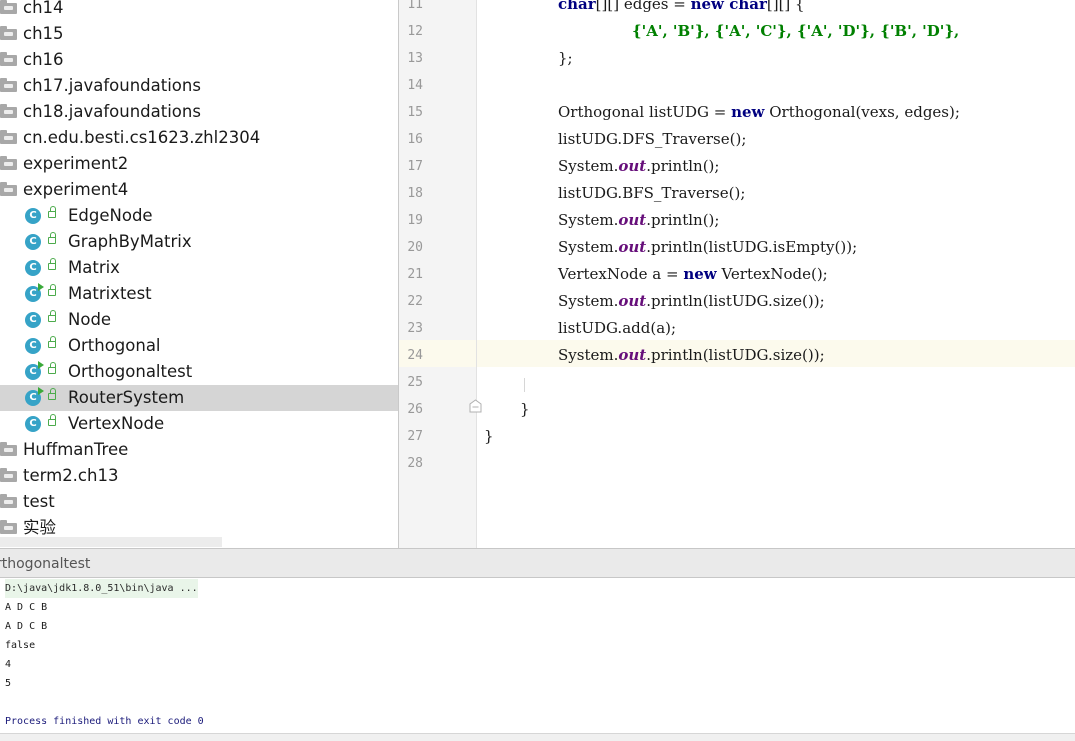 This screenshot has height=741, width=1075. What do you see at coordinates (110, 293) in the screenshot?
I see `tree-item-label: Matrixtest` at bounding box center [110, 293].